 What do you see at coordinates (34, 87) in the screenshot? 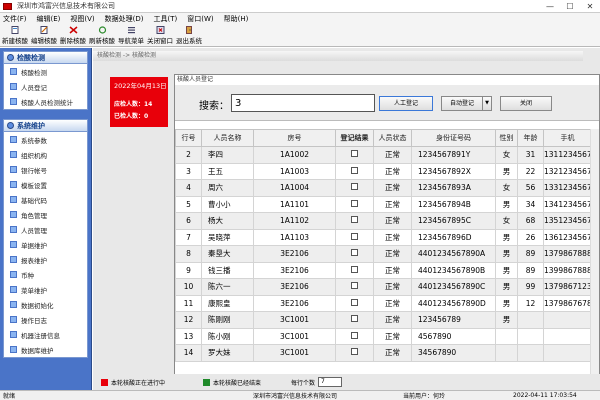
I see `sidebar-item-label: 人员登记` at bounding box center [34, 87].